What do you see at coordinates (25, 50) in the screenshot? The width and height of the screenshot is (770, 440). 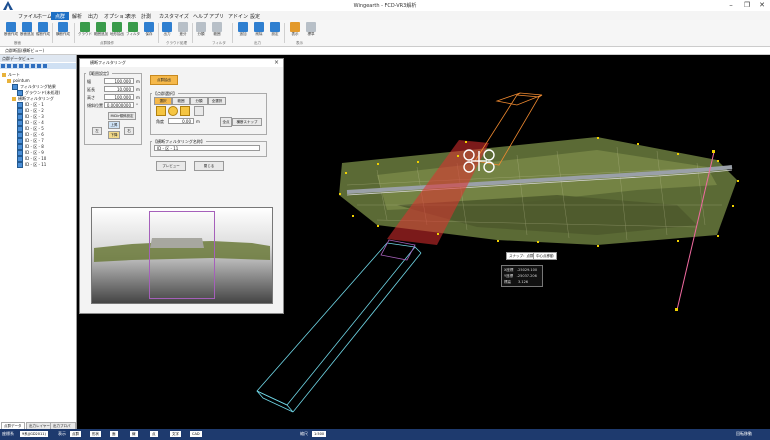 I see `breadcrumb-label: 点群断面(横断ビュー)` at bounding box center [25, 50].